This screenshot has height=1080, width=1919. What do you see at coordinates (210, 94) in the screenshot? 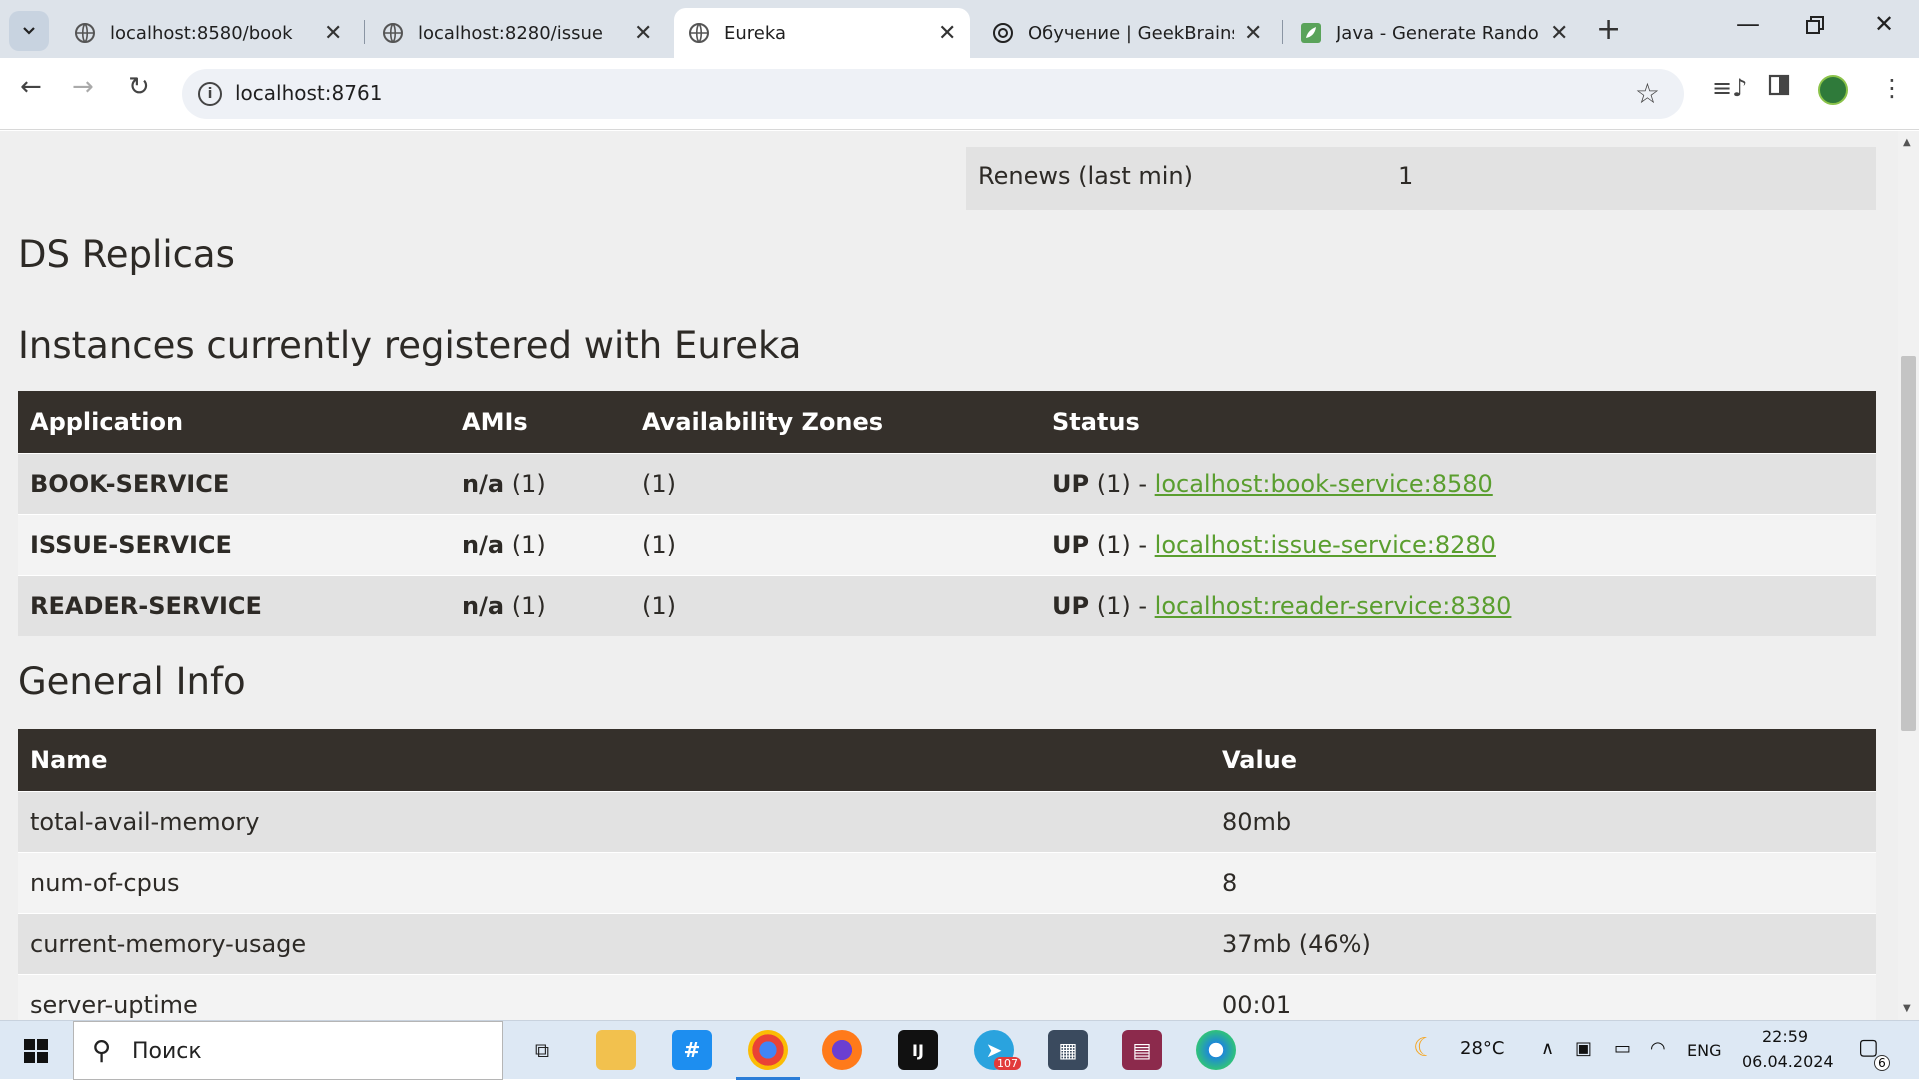
I see `site-info-icon: i` at bounding box center [210, 94].